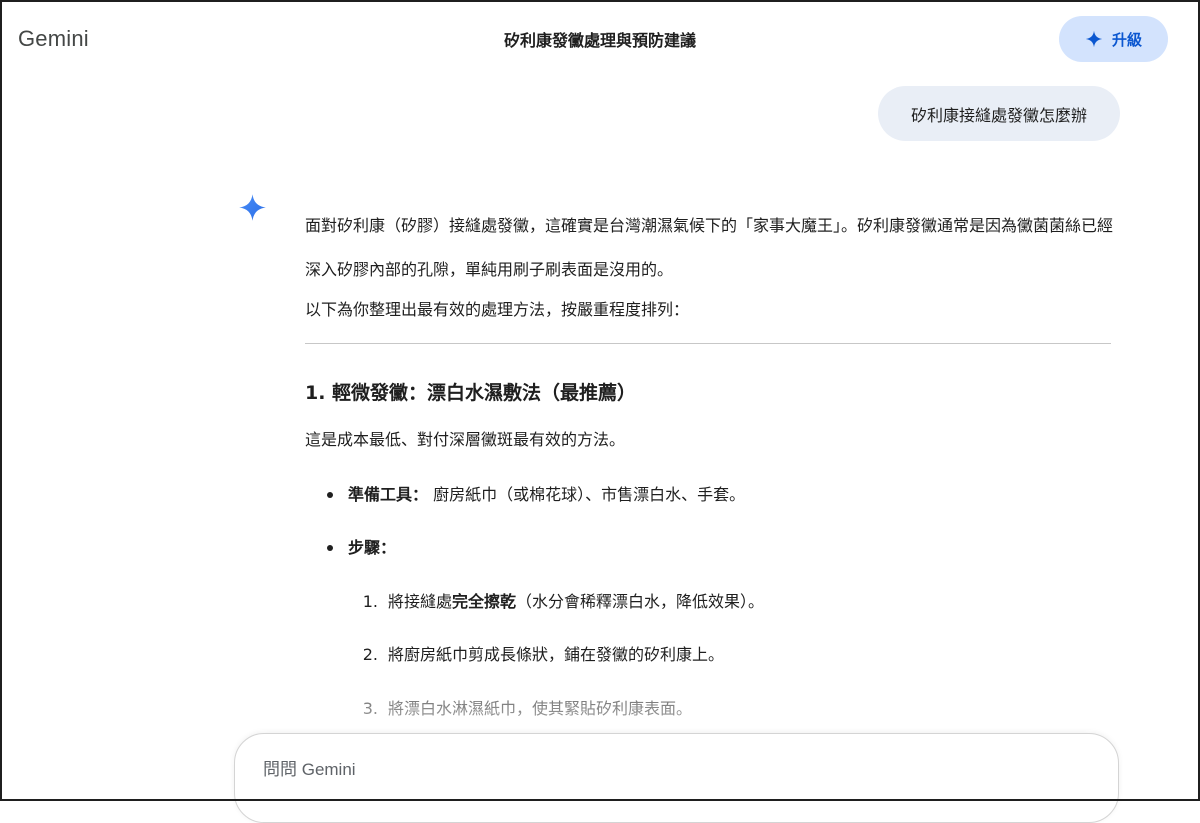  I want to click on step-text: 將廚房紙巾剪成長條狀，鋪在發黴的矽利康上。, so click(556, 654).